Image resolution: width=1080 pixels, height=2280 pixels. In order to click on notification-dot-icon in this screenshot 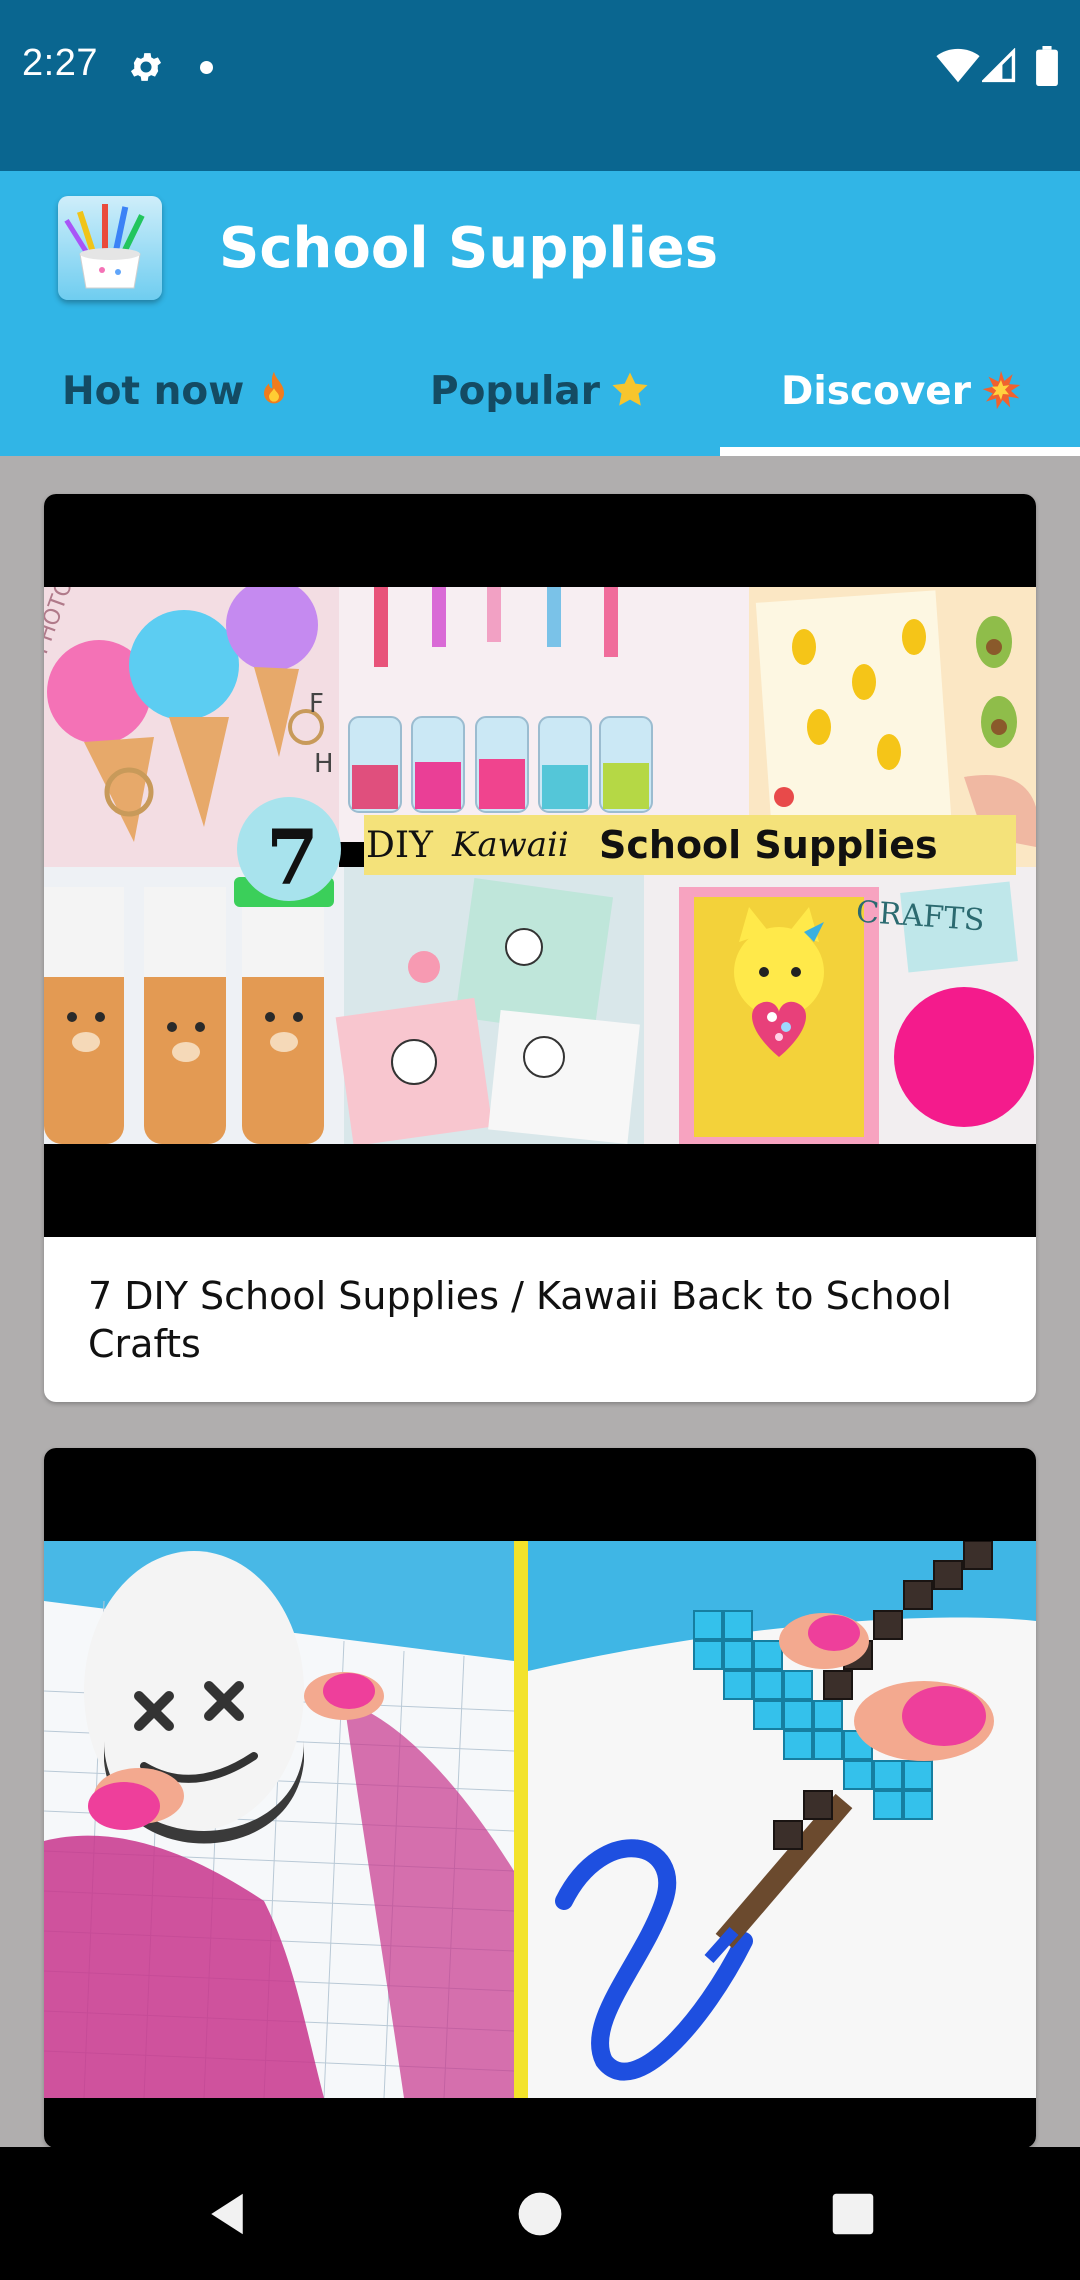, I will do `click(206, 67)`.